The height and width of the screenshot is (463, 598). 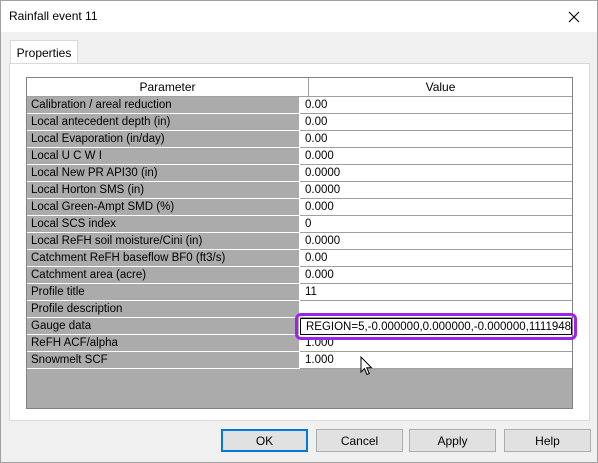 I want to click on table-row: Local Evaporation (in/day) 0.00, so click(x=299, y=139).